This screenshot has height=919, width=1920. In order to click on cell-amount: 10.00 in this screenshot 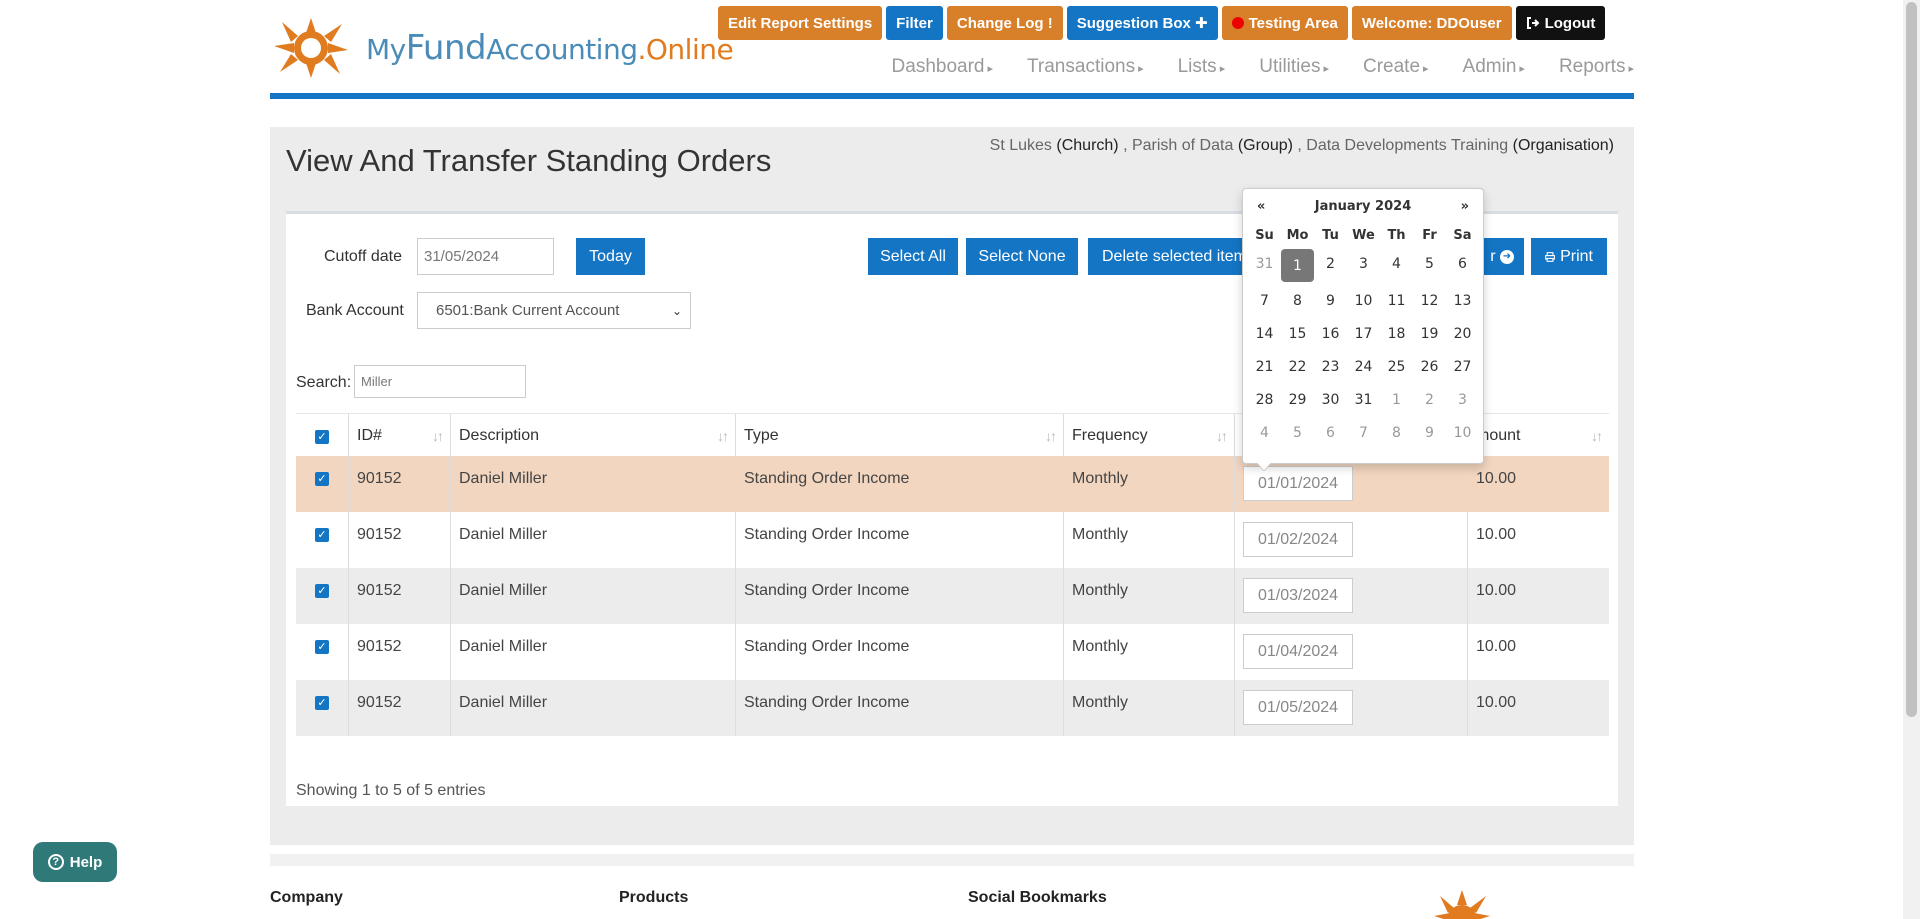, I will do `click(1538, 596)`.